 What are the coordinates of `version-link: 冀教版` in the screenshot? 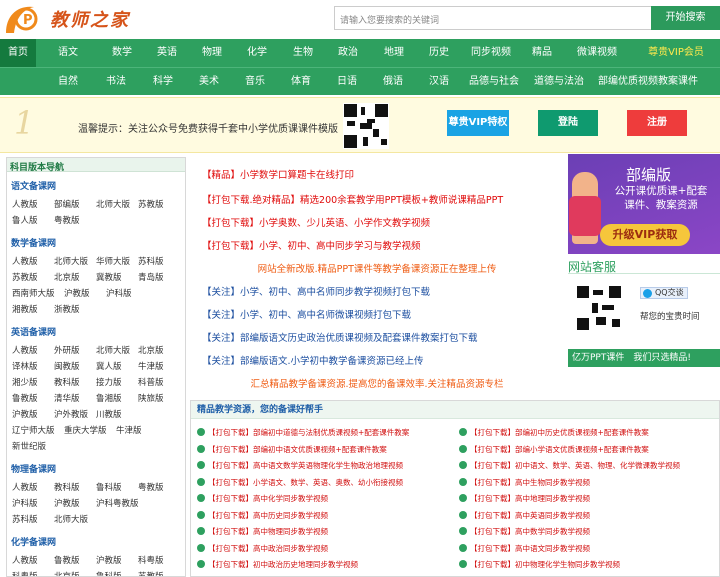 It's located at (114, 278).